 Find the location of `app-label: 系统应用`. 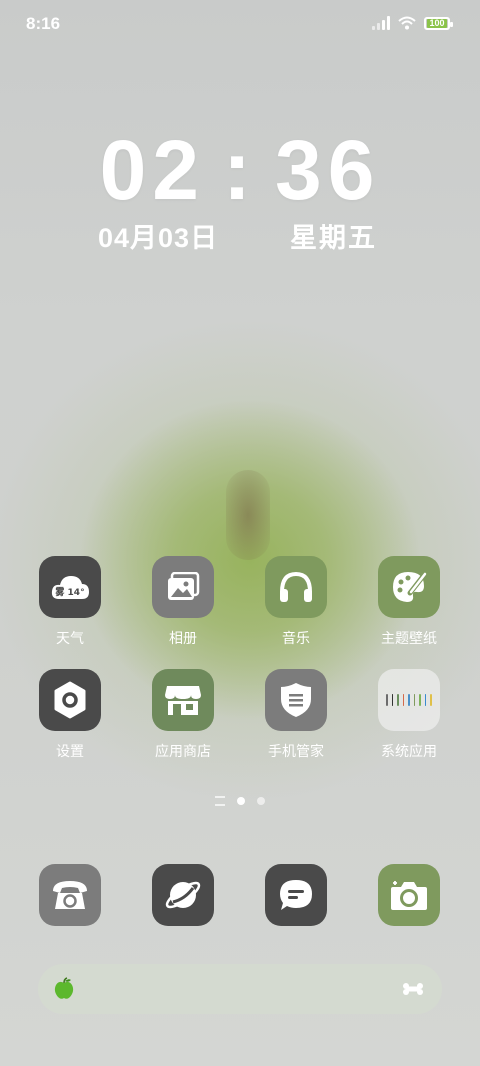

app-label: 系统应用 is located at coordinates (409, 751).